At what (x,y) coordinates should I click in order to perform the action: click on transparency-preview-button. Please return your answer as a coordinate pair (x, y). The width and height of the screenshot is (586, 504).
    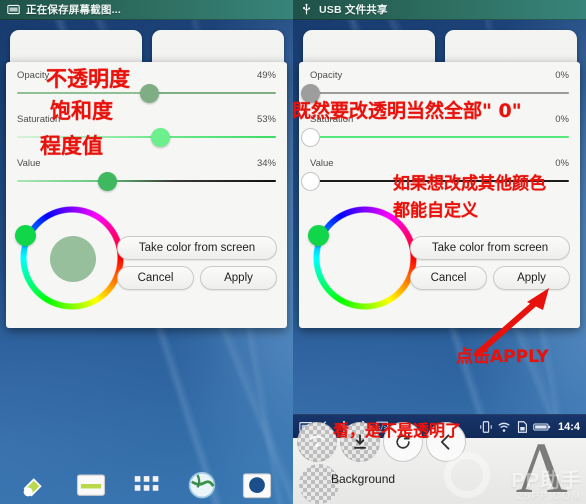
    Looking at the image, I should click on (317, 442).